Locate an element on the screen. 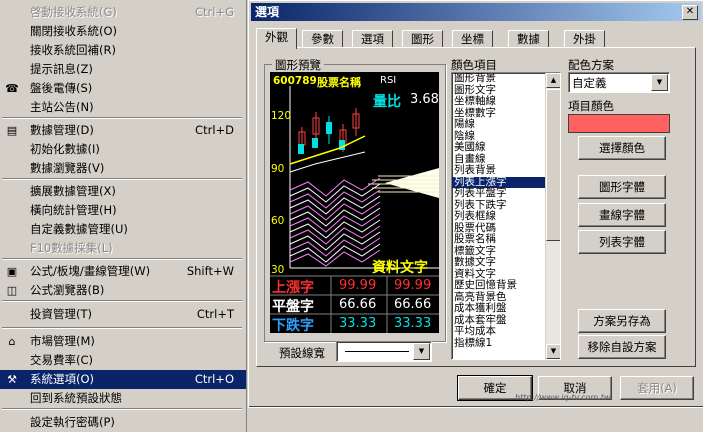 The height and width of the screenshot is (432, 703). menu-item-label: 設定執行密碼(P) is located at coordinates (72, 422).